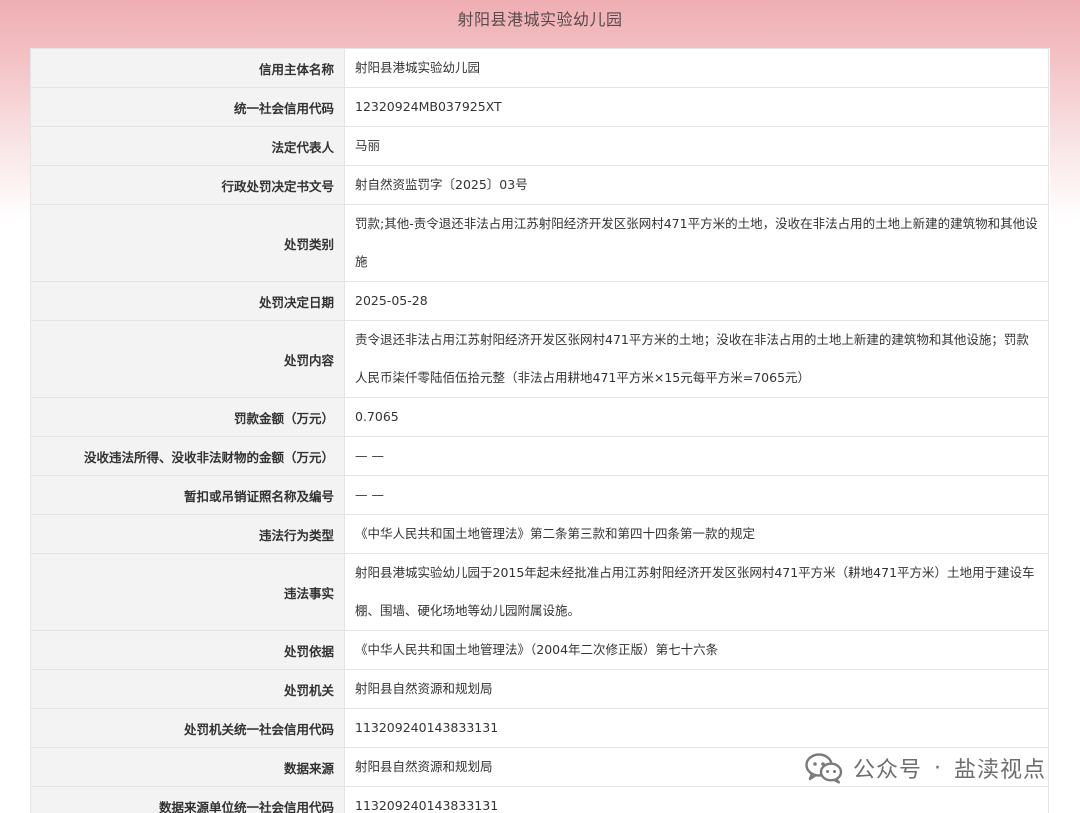 This screenshot has height=813, width=1080. What do you see at coordinates (187, 495) in the screenshot?
I see `row-label-license-suspension: 暂扣或吊销证照名称及编号` at bounding box center [187, 495].